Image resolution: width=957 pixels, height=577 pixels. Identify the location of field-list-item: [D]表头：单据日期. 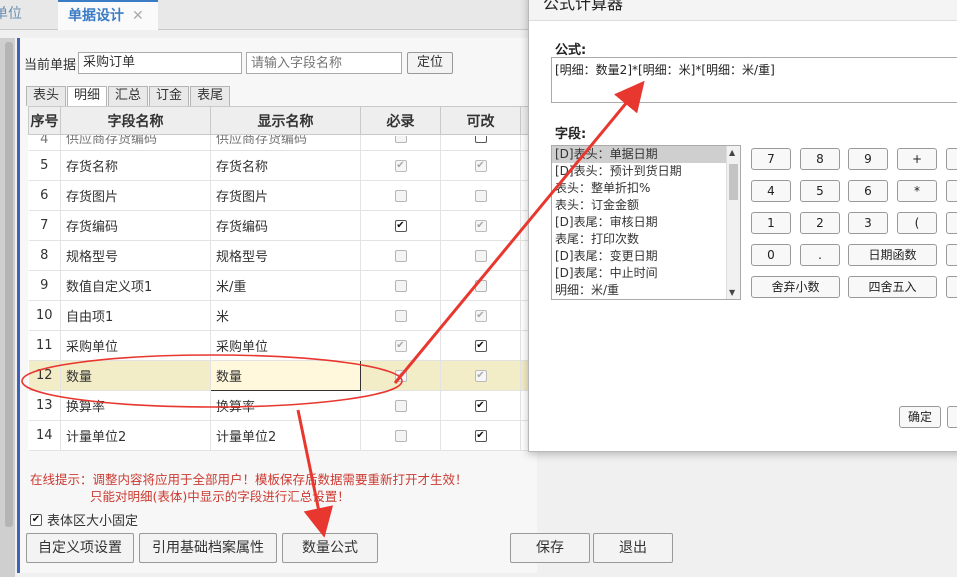
(646, 154).